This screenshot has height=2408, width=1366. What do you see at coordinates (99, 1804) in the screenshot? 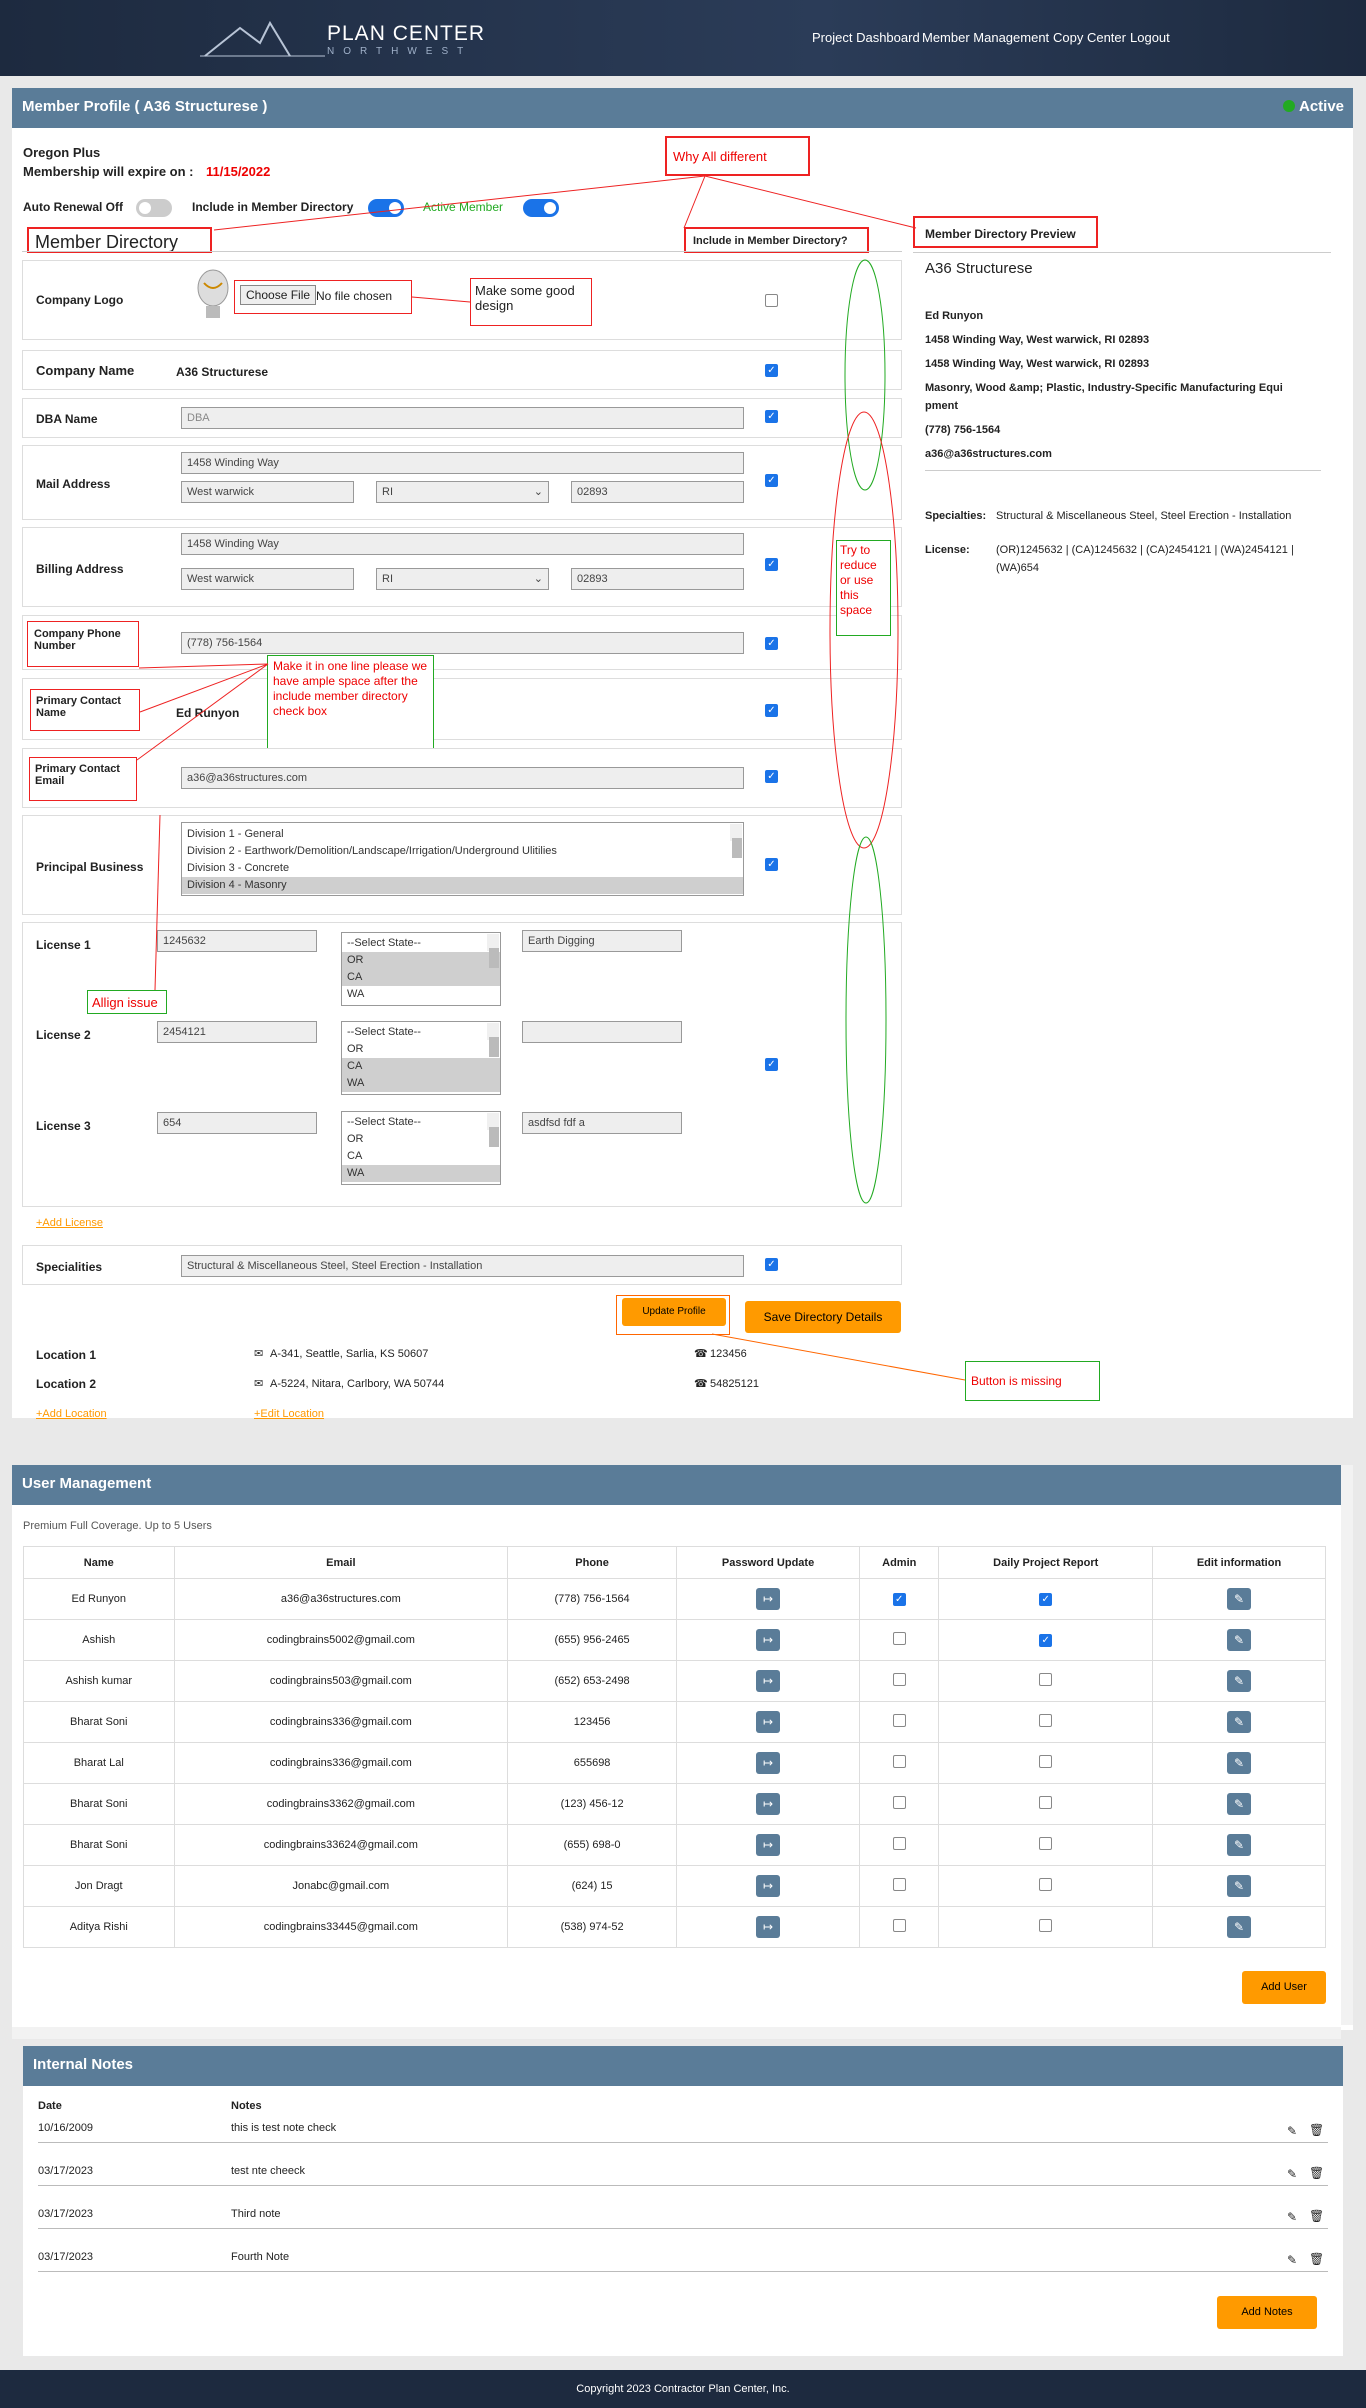
I see `user-name: Bharat Soni` at bounding box center [99, 1804].